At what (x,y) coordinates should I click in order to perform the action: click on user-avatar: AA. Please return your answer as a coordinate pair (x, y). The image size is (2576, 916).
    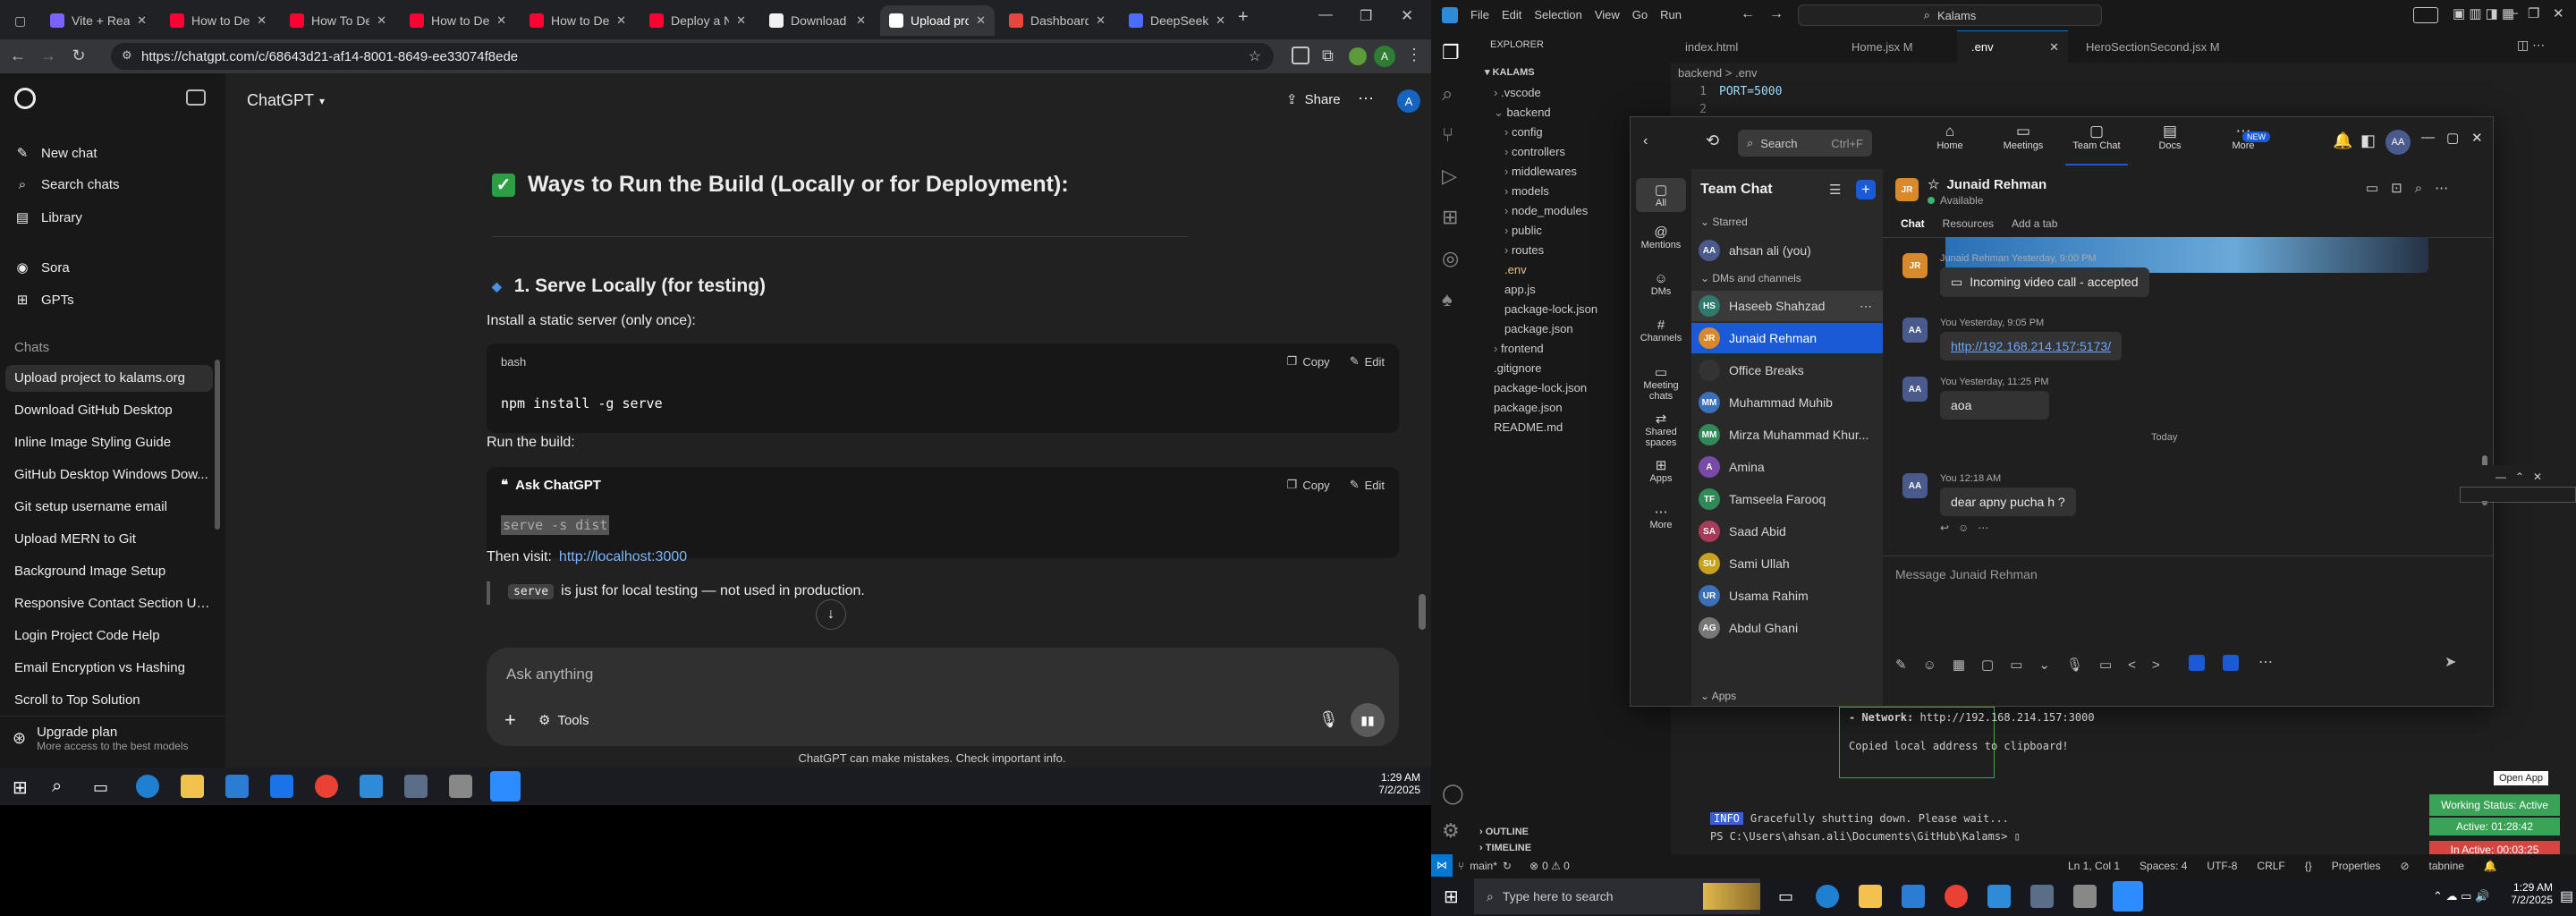
    Looking at the image, I should click on (2398, 142).